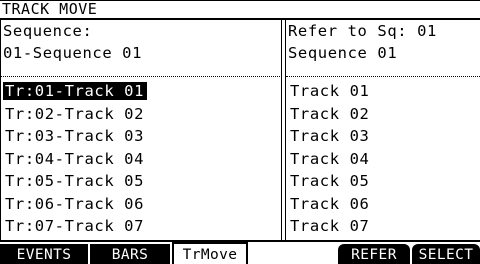  What do you see at coordinates (130, 254) in the screenshot?
I see `tab-bars: BARS` at bounding box center [130, 254].